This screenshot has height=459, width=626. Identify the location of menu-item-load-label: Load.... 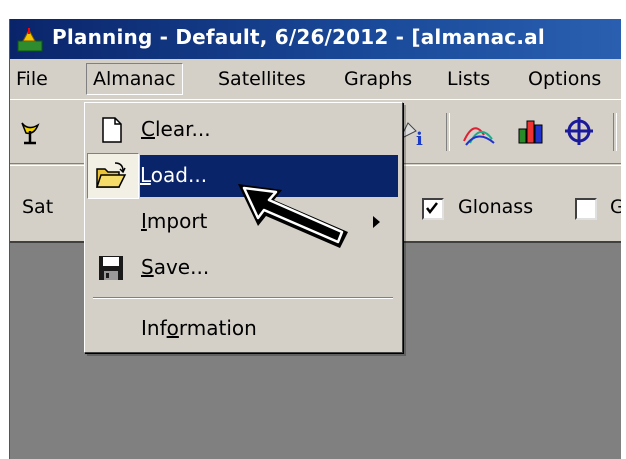
(174, 175).